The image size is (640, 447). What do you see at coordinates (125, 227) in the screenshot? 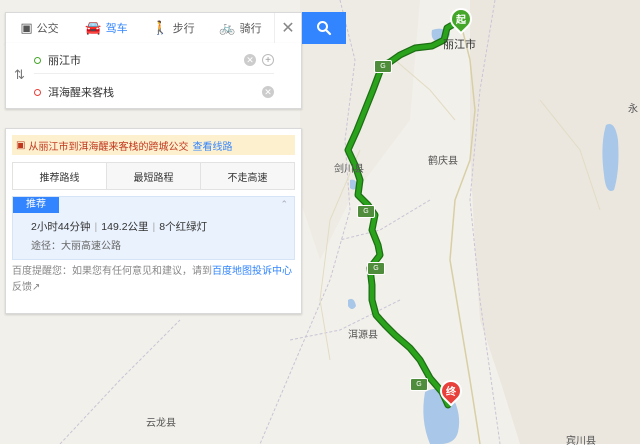
I see `route-distance: 149.2公里` at bounding box center [125, 227].